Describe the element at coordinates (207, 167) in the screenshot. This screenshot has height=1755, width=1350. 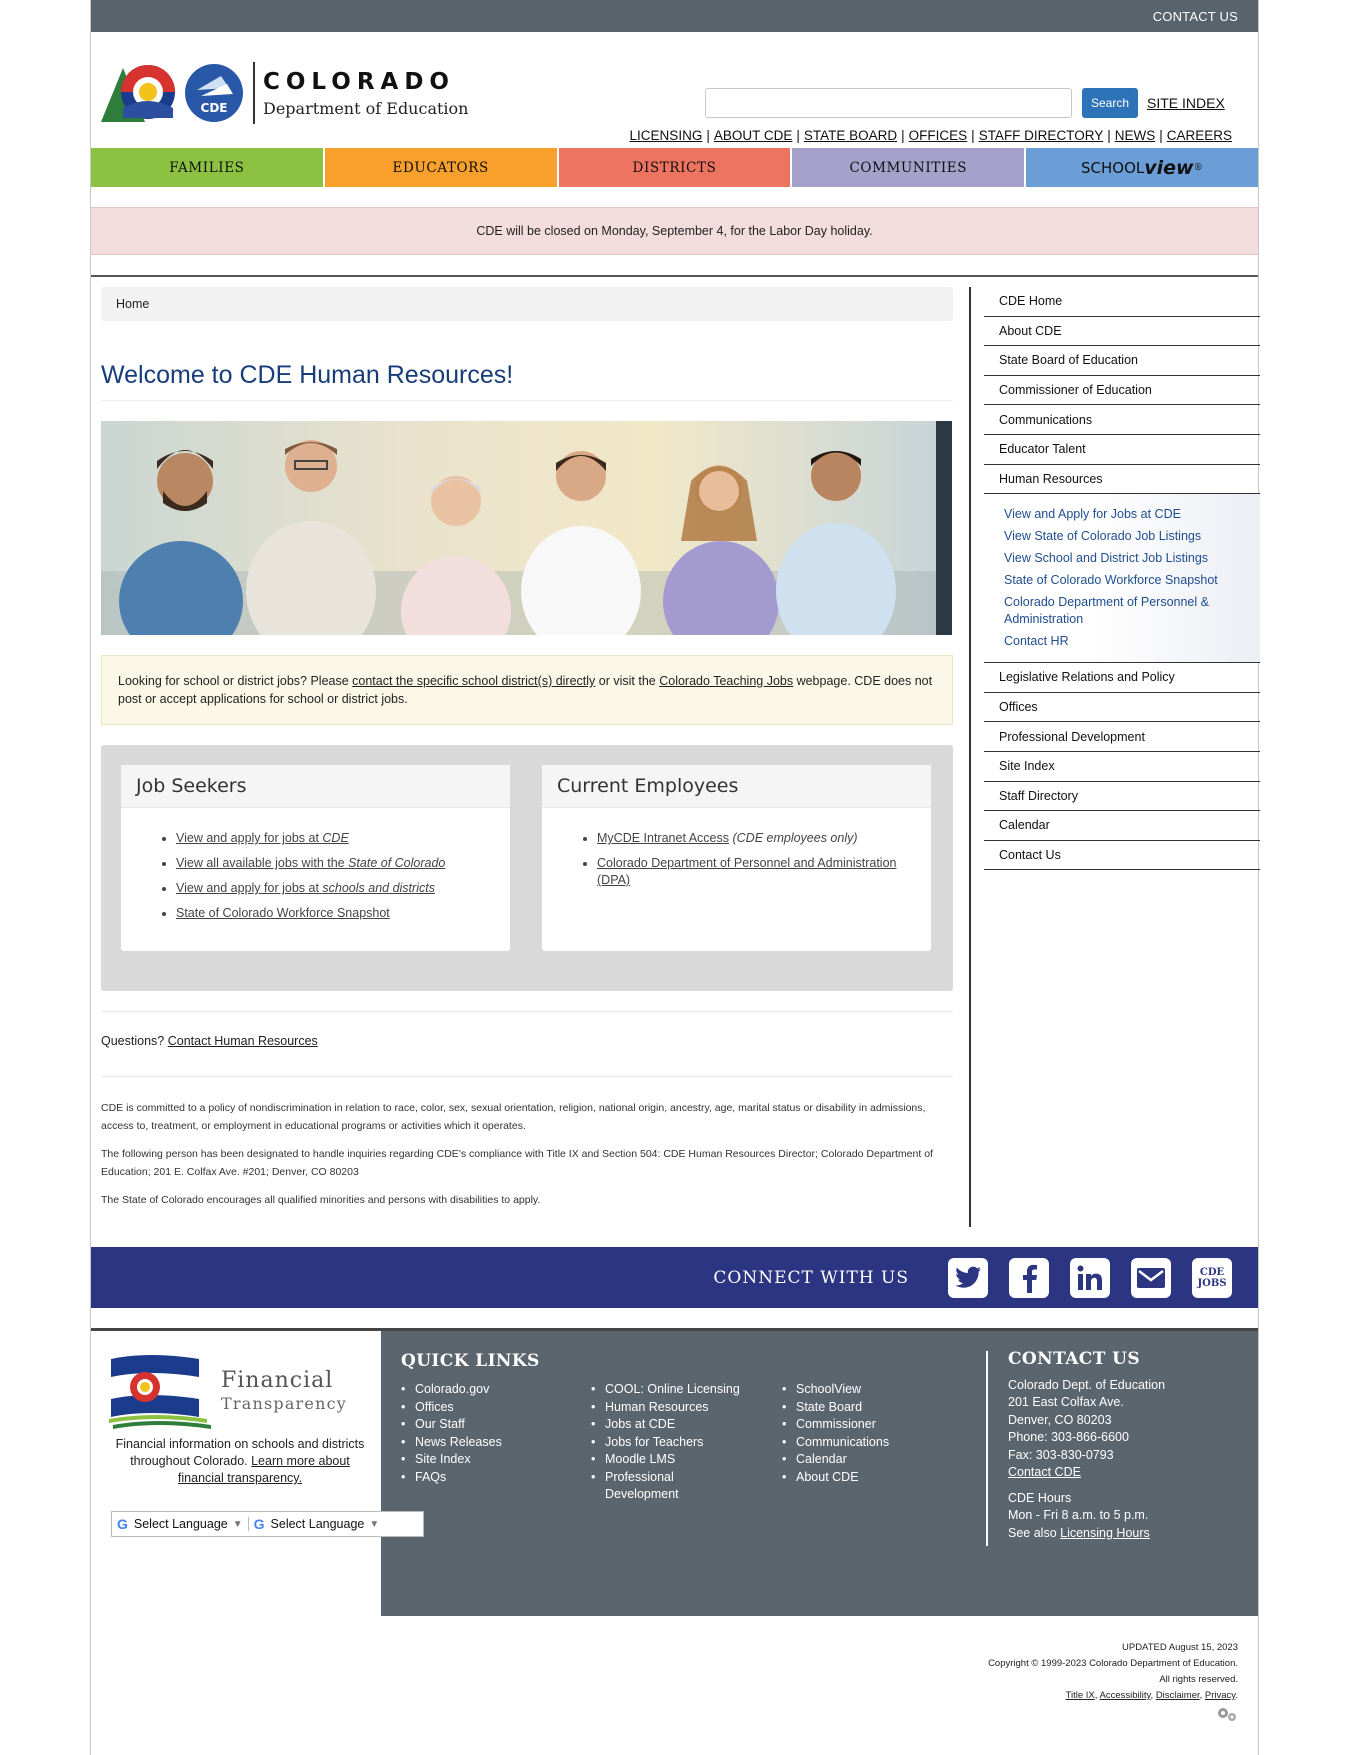
I see `nav-families: FAMILIES` at that location.